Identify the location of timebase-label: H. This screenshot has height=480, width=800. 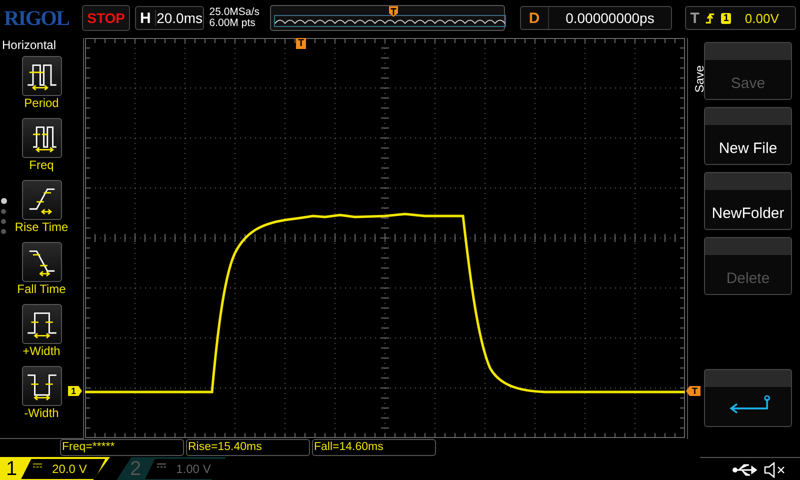
(145, 18).